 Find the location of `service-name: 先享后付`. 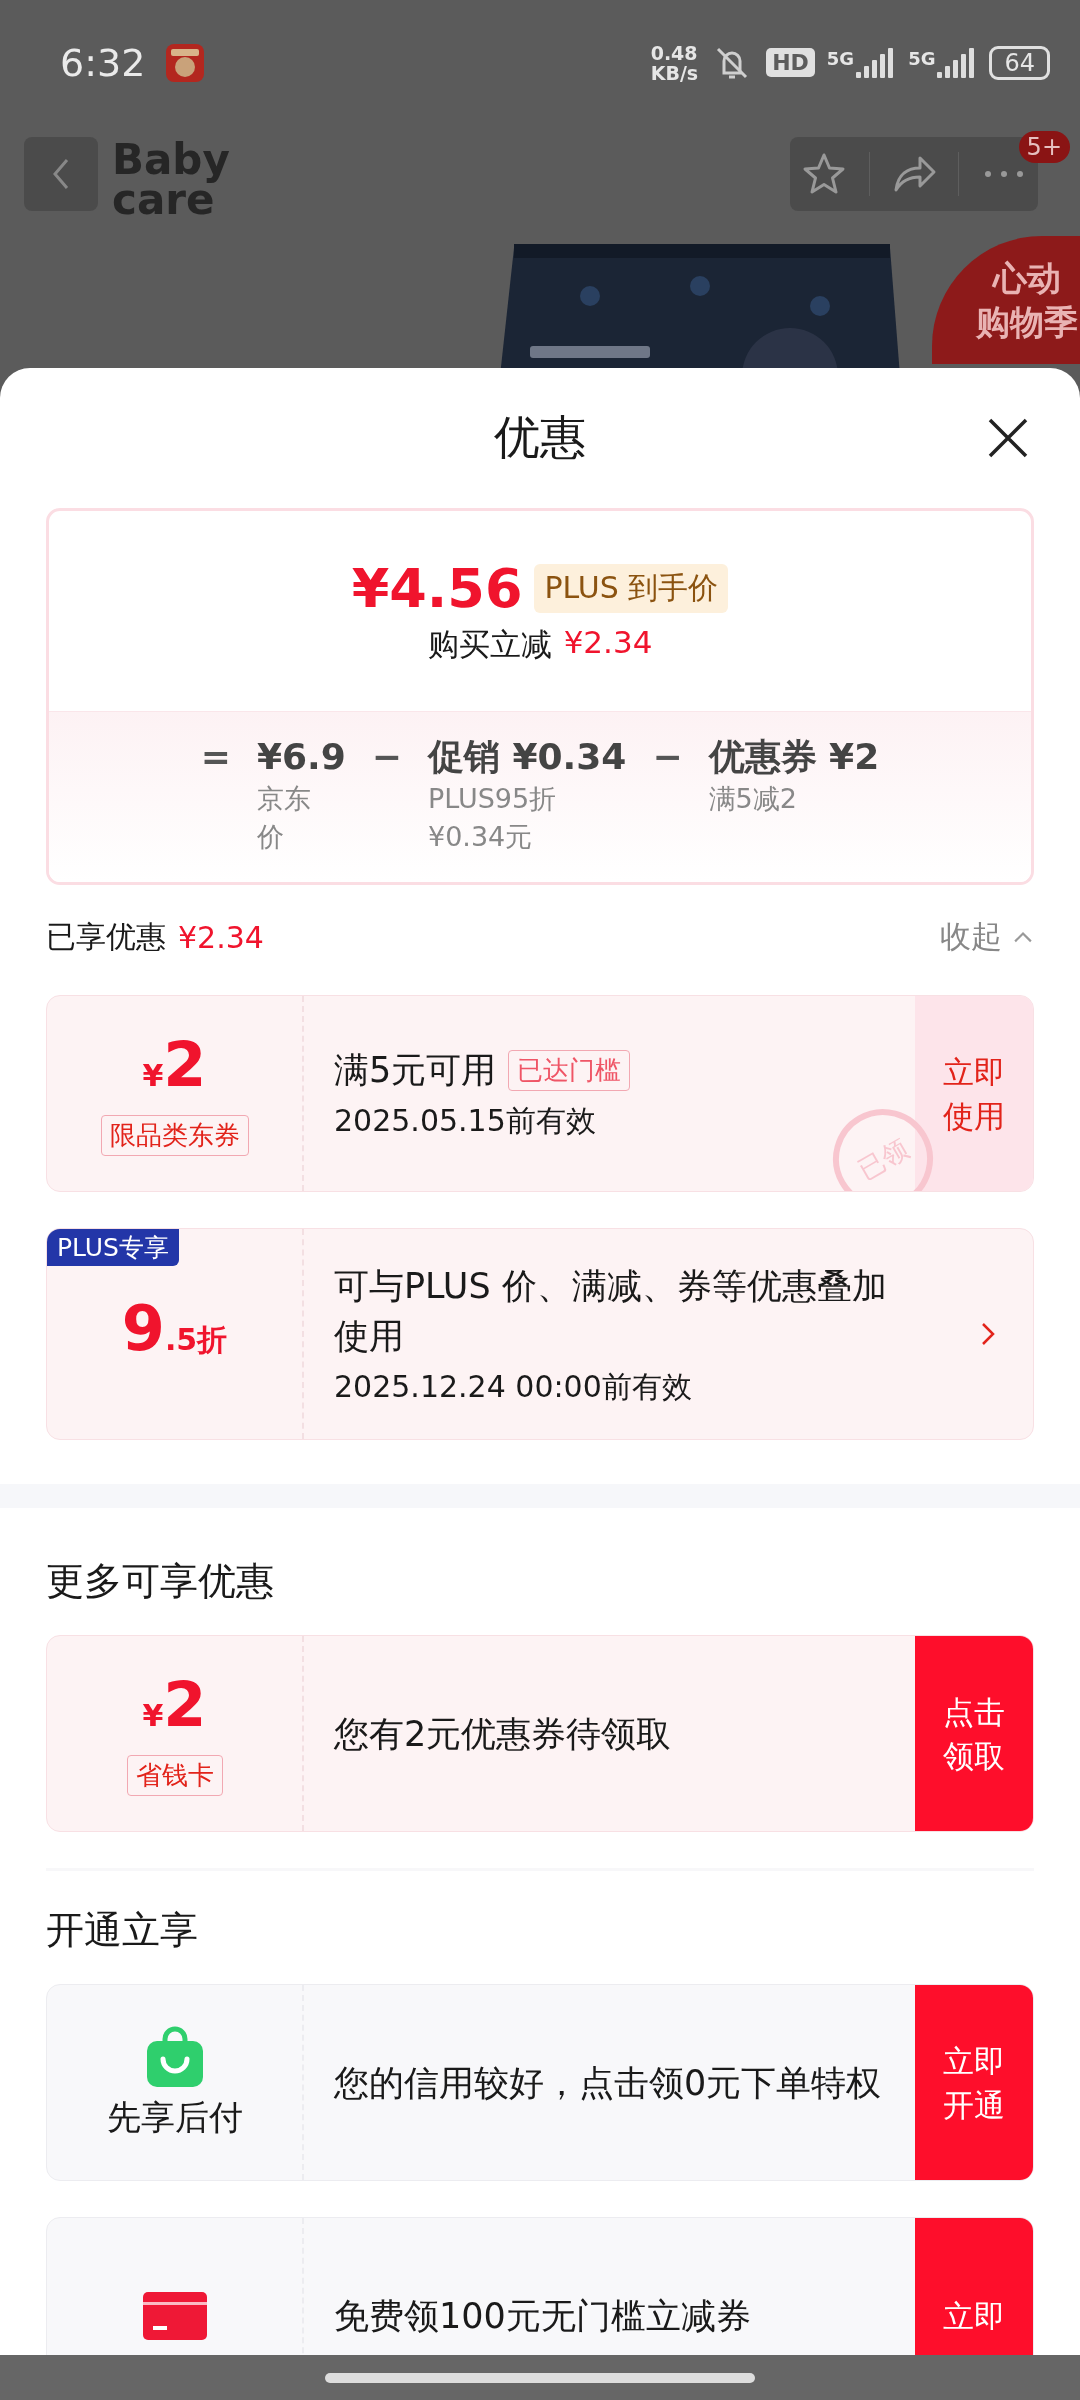

service-name: 先享后付 is located at coordinates (174, 2117).